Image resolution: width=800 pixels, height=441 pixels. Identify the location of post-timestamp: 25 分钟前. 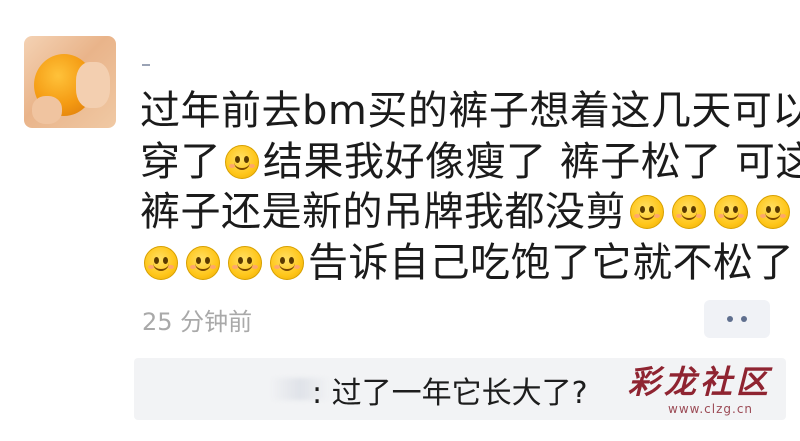
(197, 322).